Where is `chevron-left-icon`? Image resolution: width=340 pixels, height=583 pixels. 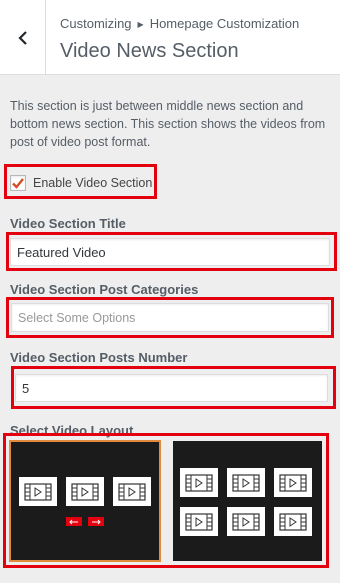 chevron-left-icon is located at coordinates (22, 37).